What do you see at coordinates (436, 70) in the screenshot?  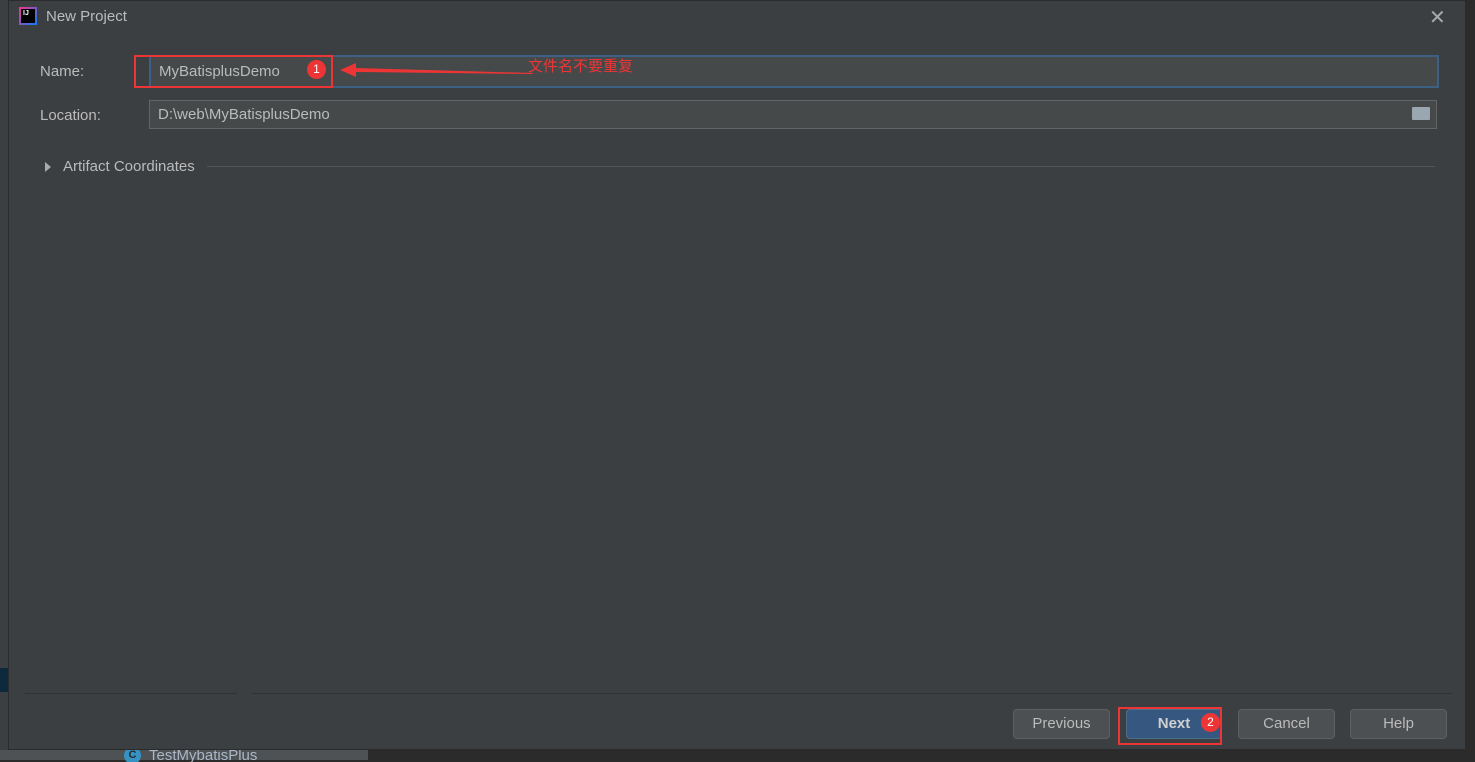 I see `annotation-arrow-icon` at bounding box center [436, 70].